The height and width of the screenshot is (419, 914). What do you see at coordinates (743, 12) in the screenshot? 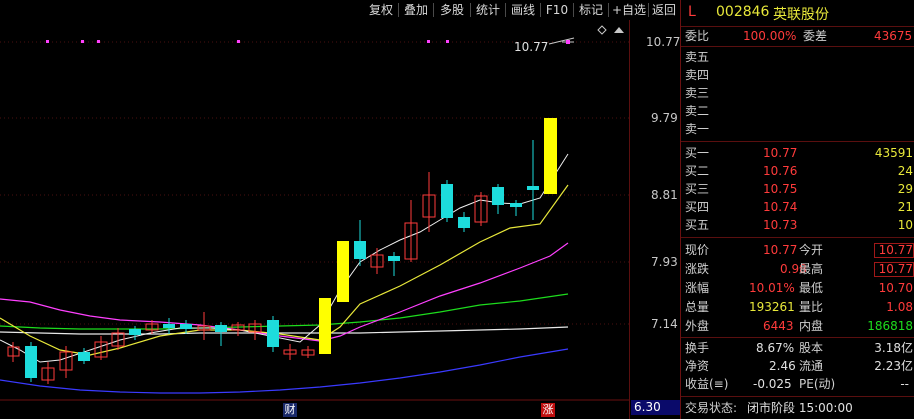
I see `stock-code: 002846` at bounding box center [743, 12].